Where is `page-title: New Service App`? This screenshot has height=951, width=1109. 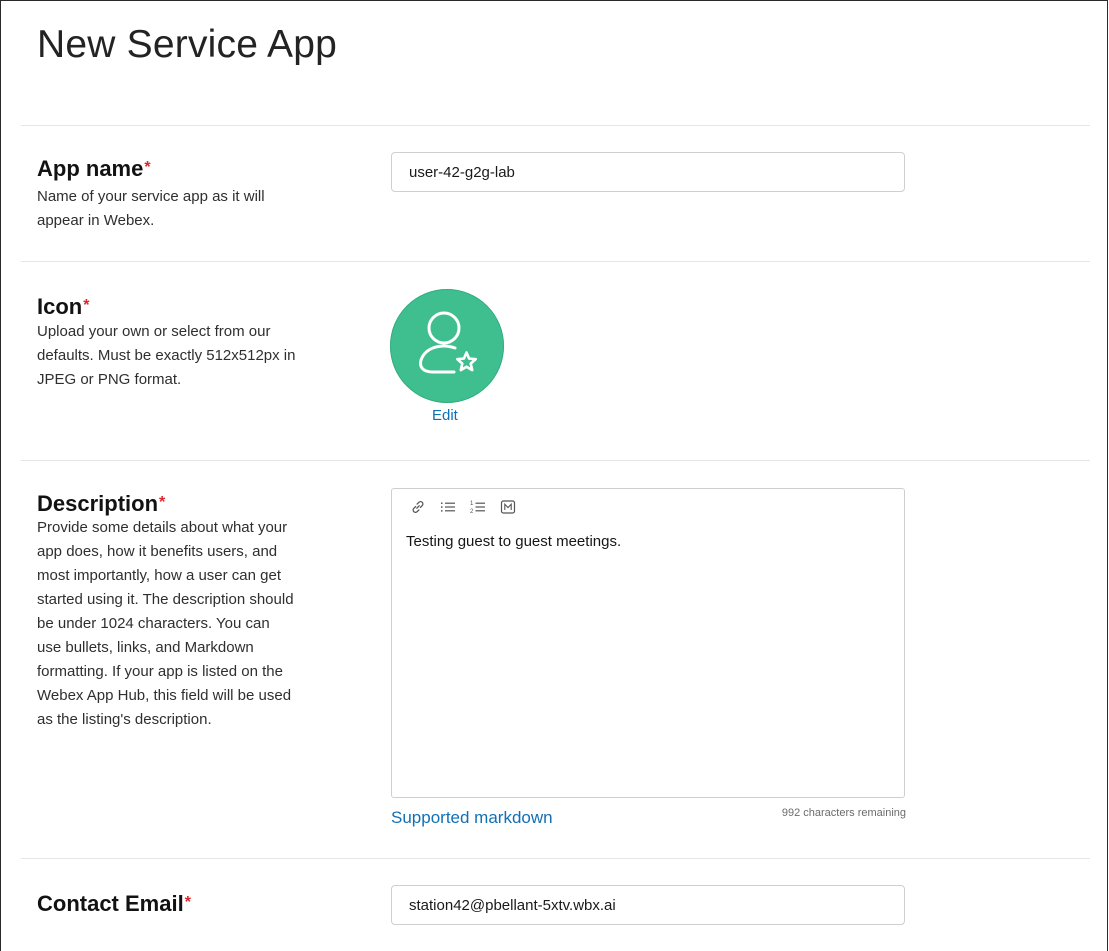
page-title: New Service App is located at coordinates (187, 44).